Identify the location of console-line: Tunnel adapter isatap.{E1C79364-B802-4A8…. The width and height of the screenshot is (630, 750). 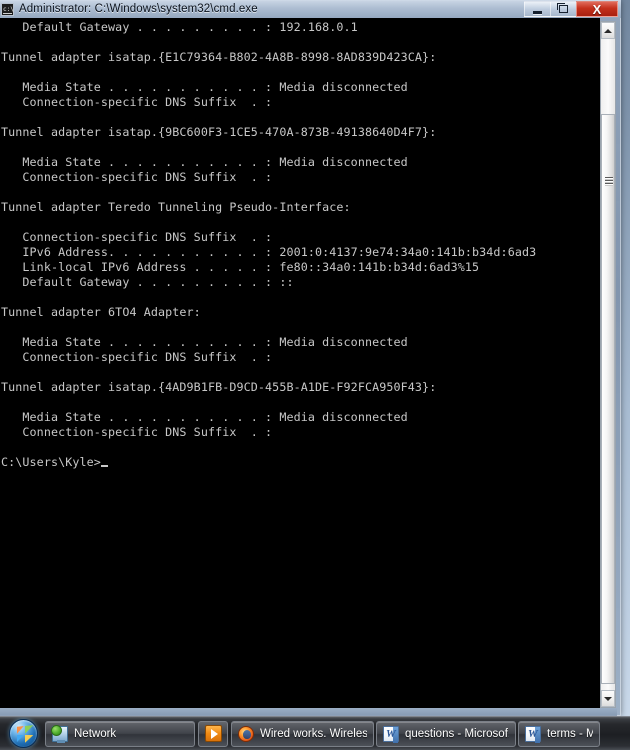
(219, 57).